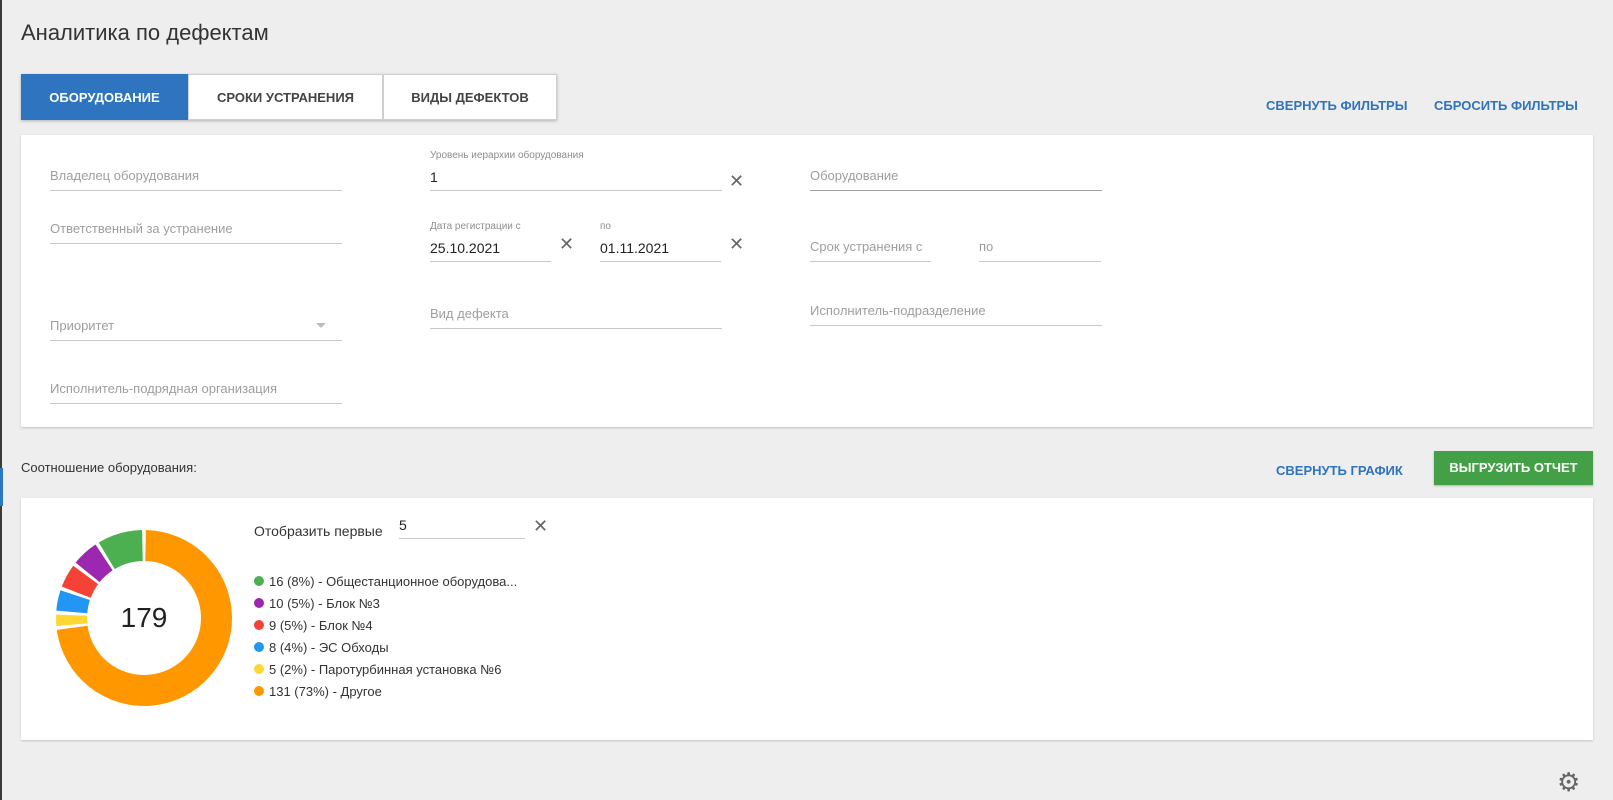 This screenshot has width=1613, height=800. Describe the element at coordinates (109, 467) in the screenshot. I see `chart-section-title: Соотношение оборудования:` at that location.